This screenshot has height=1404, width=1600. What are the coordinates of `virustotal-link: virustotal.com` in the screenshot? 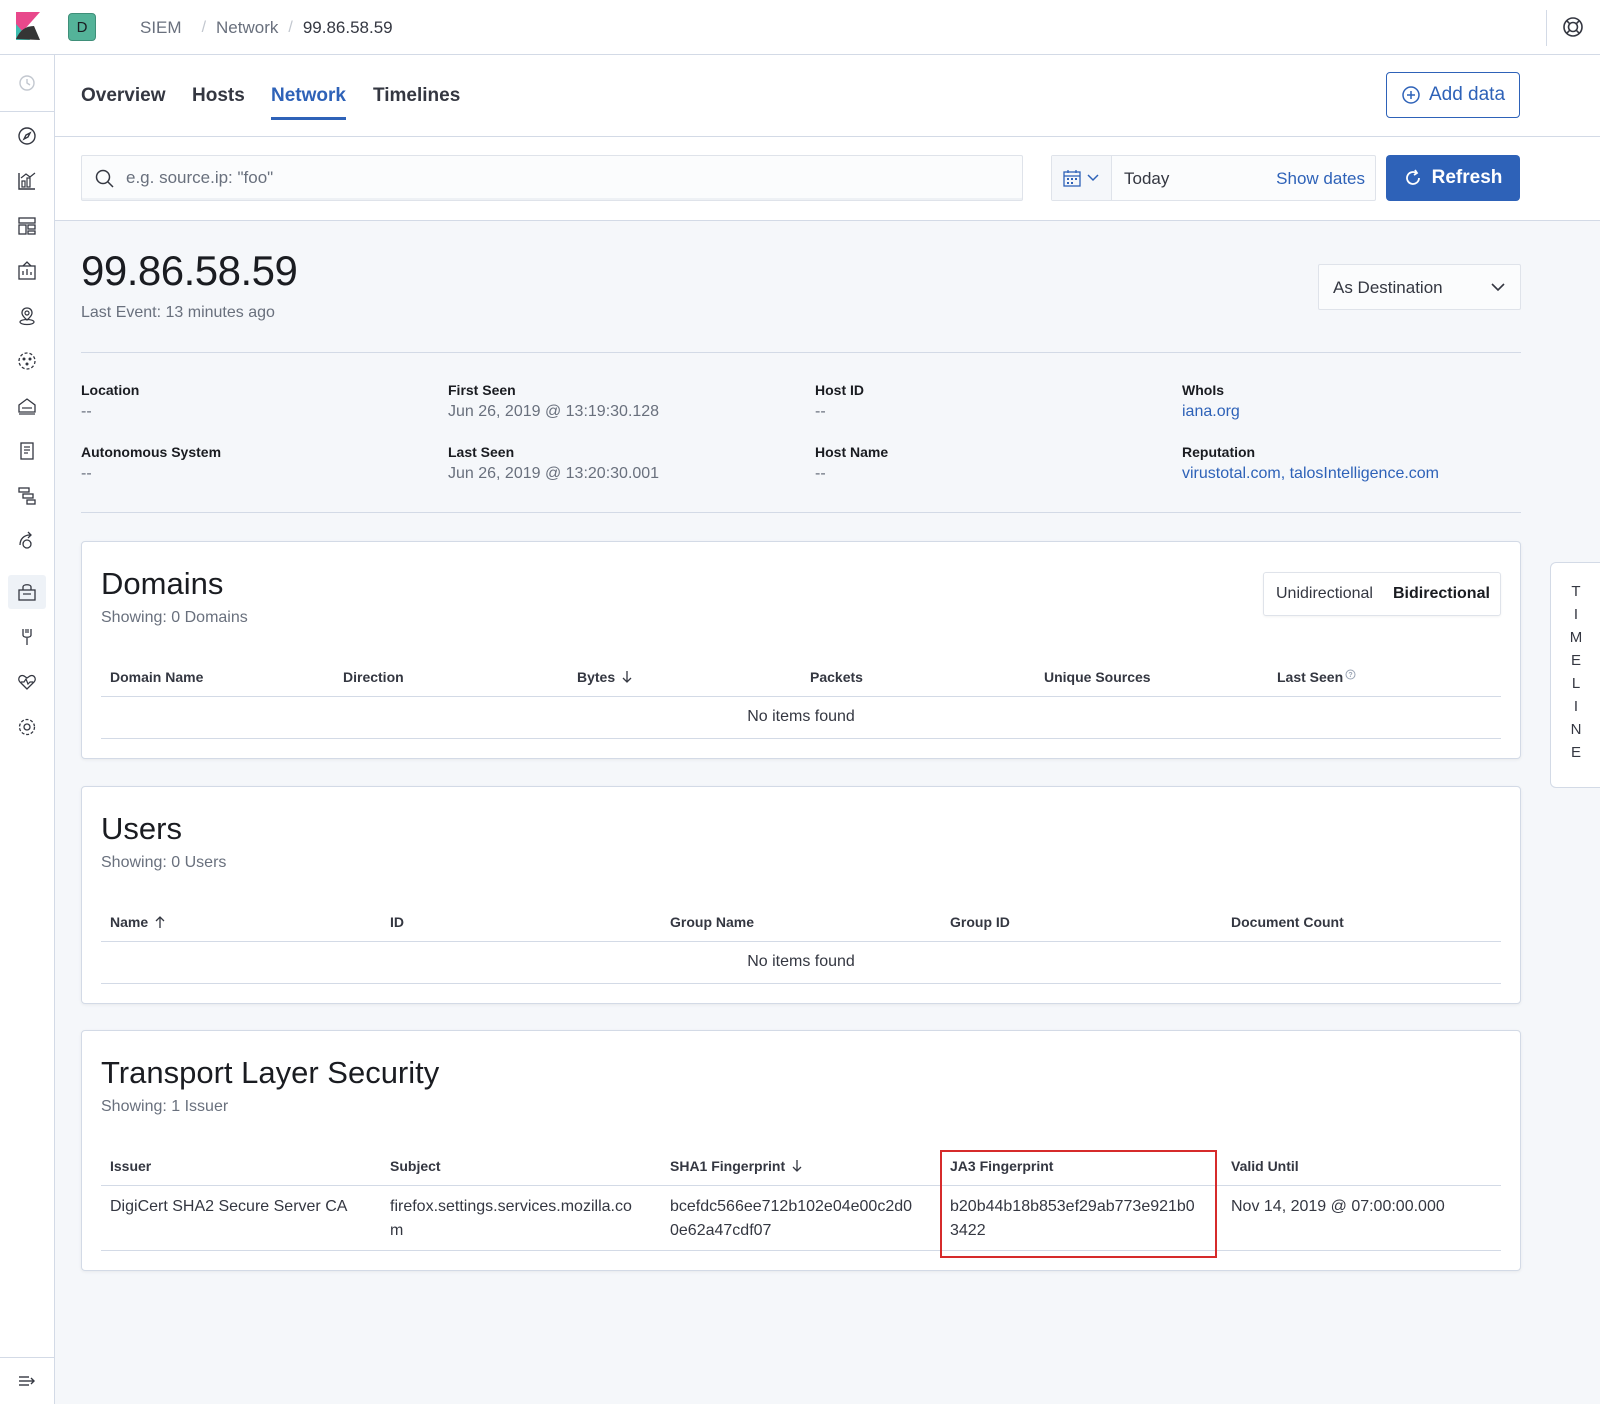 It's located at (1231, 473).